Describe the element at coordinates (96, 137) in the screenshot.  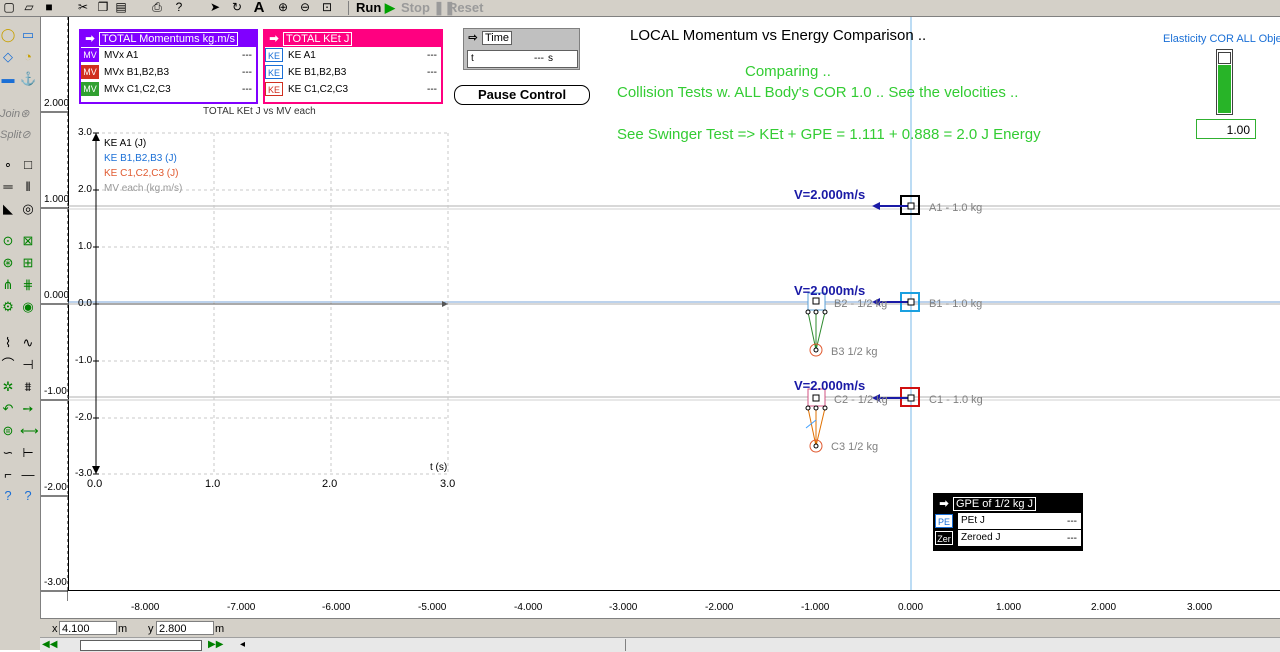
I see `graph-y-arrow-up` at that location.